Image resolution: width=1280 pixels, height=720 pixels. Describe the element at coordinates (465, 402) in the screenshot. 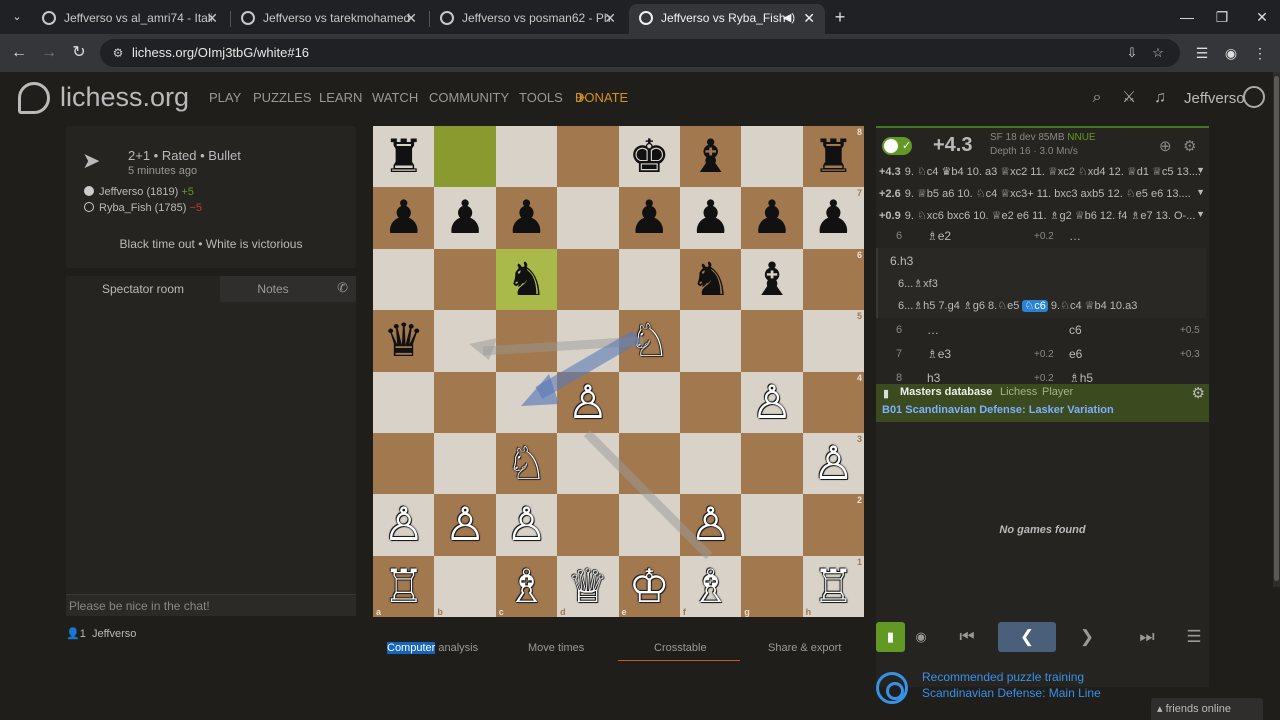

I see `square-b4` at that location.